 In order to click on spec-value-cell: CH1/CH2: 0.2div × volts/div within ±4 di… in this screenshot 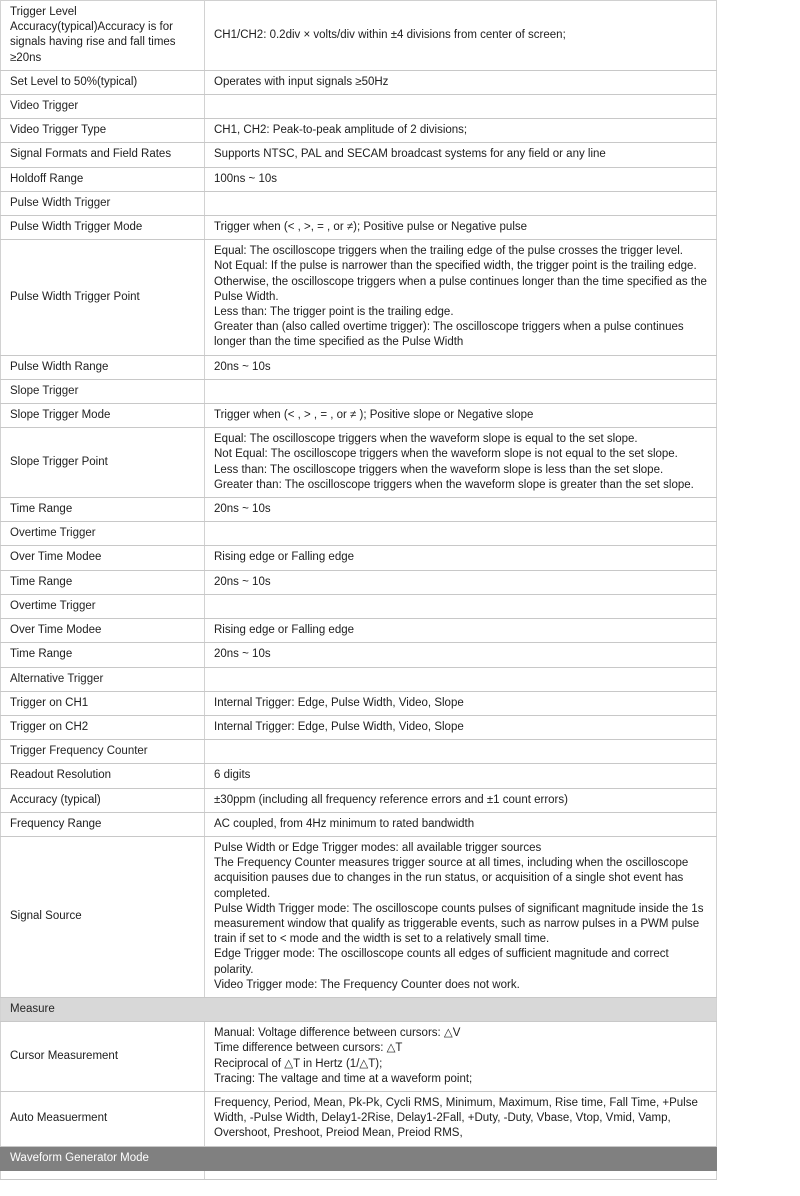, I will do `click(460, 35)`.